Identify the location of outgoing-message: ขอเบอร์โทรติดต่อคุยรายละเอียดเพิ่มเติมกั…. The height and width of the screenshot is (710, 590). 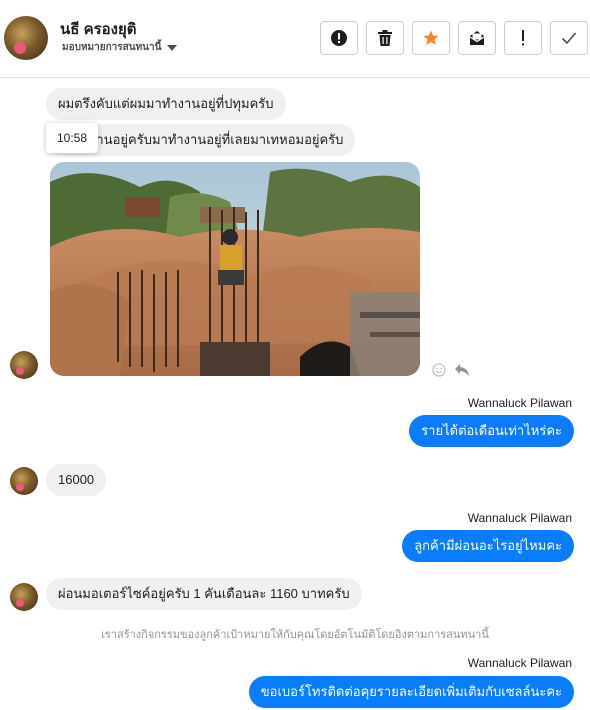
(411, 692).